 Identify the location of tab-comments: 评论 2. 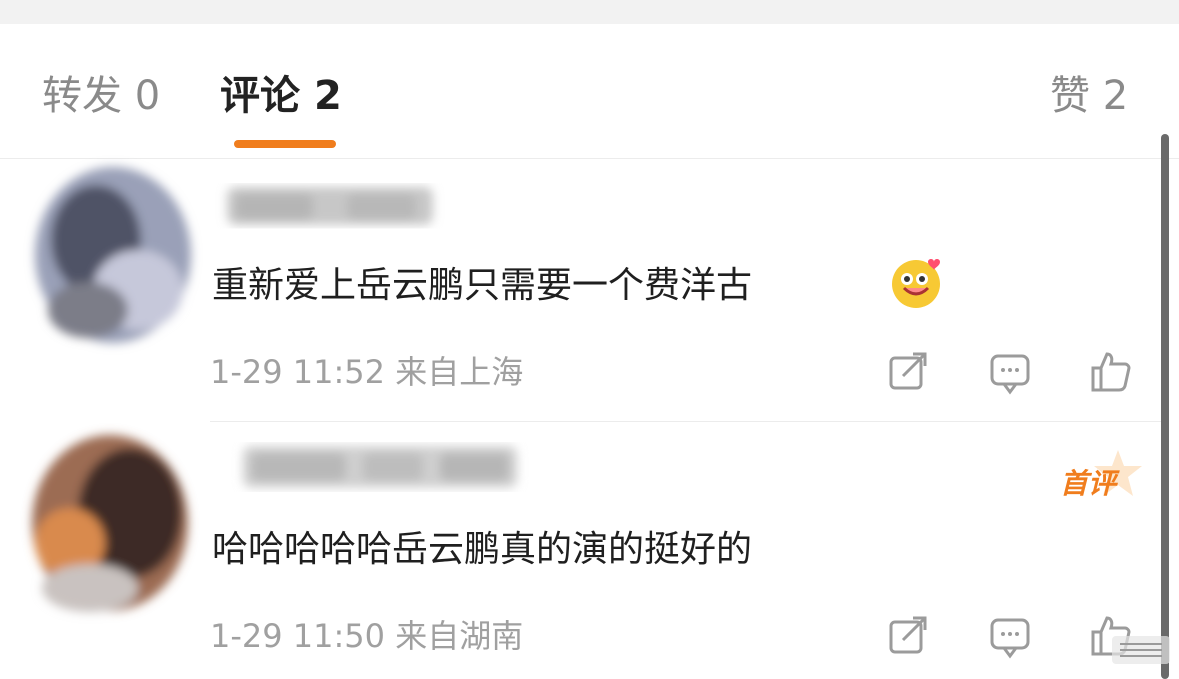
(281, 96).